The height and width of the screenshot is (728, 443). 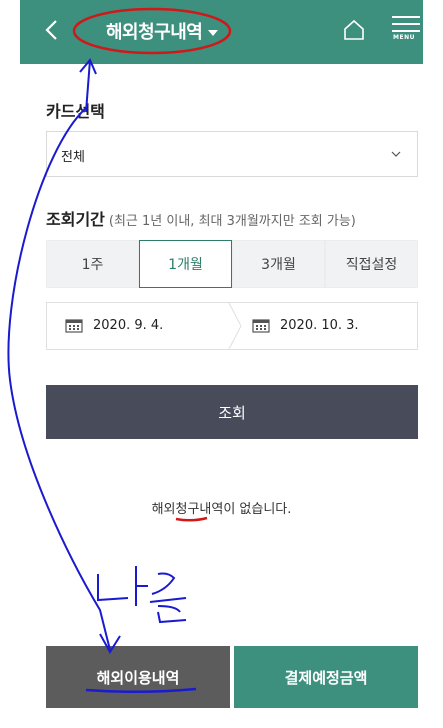 What do you see at coordinates (75, 219) in the screenshot?
I see `period-label: 조회기간` at bounding box center [75, 219].